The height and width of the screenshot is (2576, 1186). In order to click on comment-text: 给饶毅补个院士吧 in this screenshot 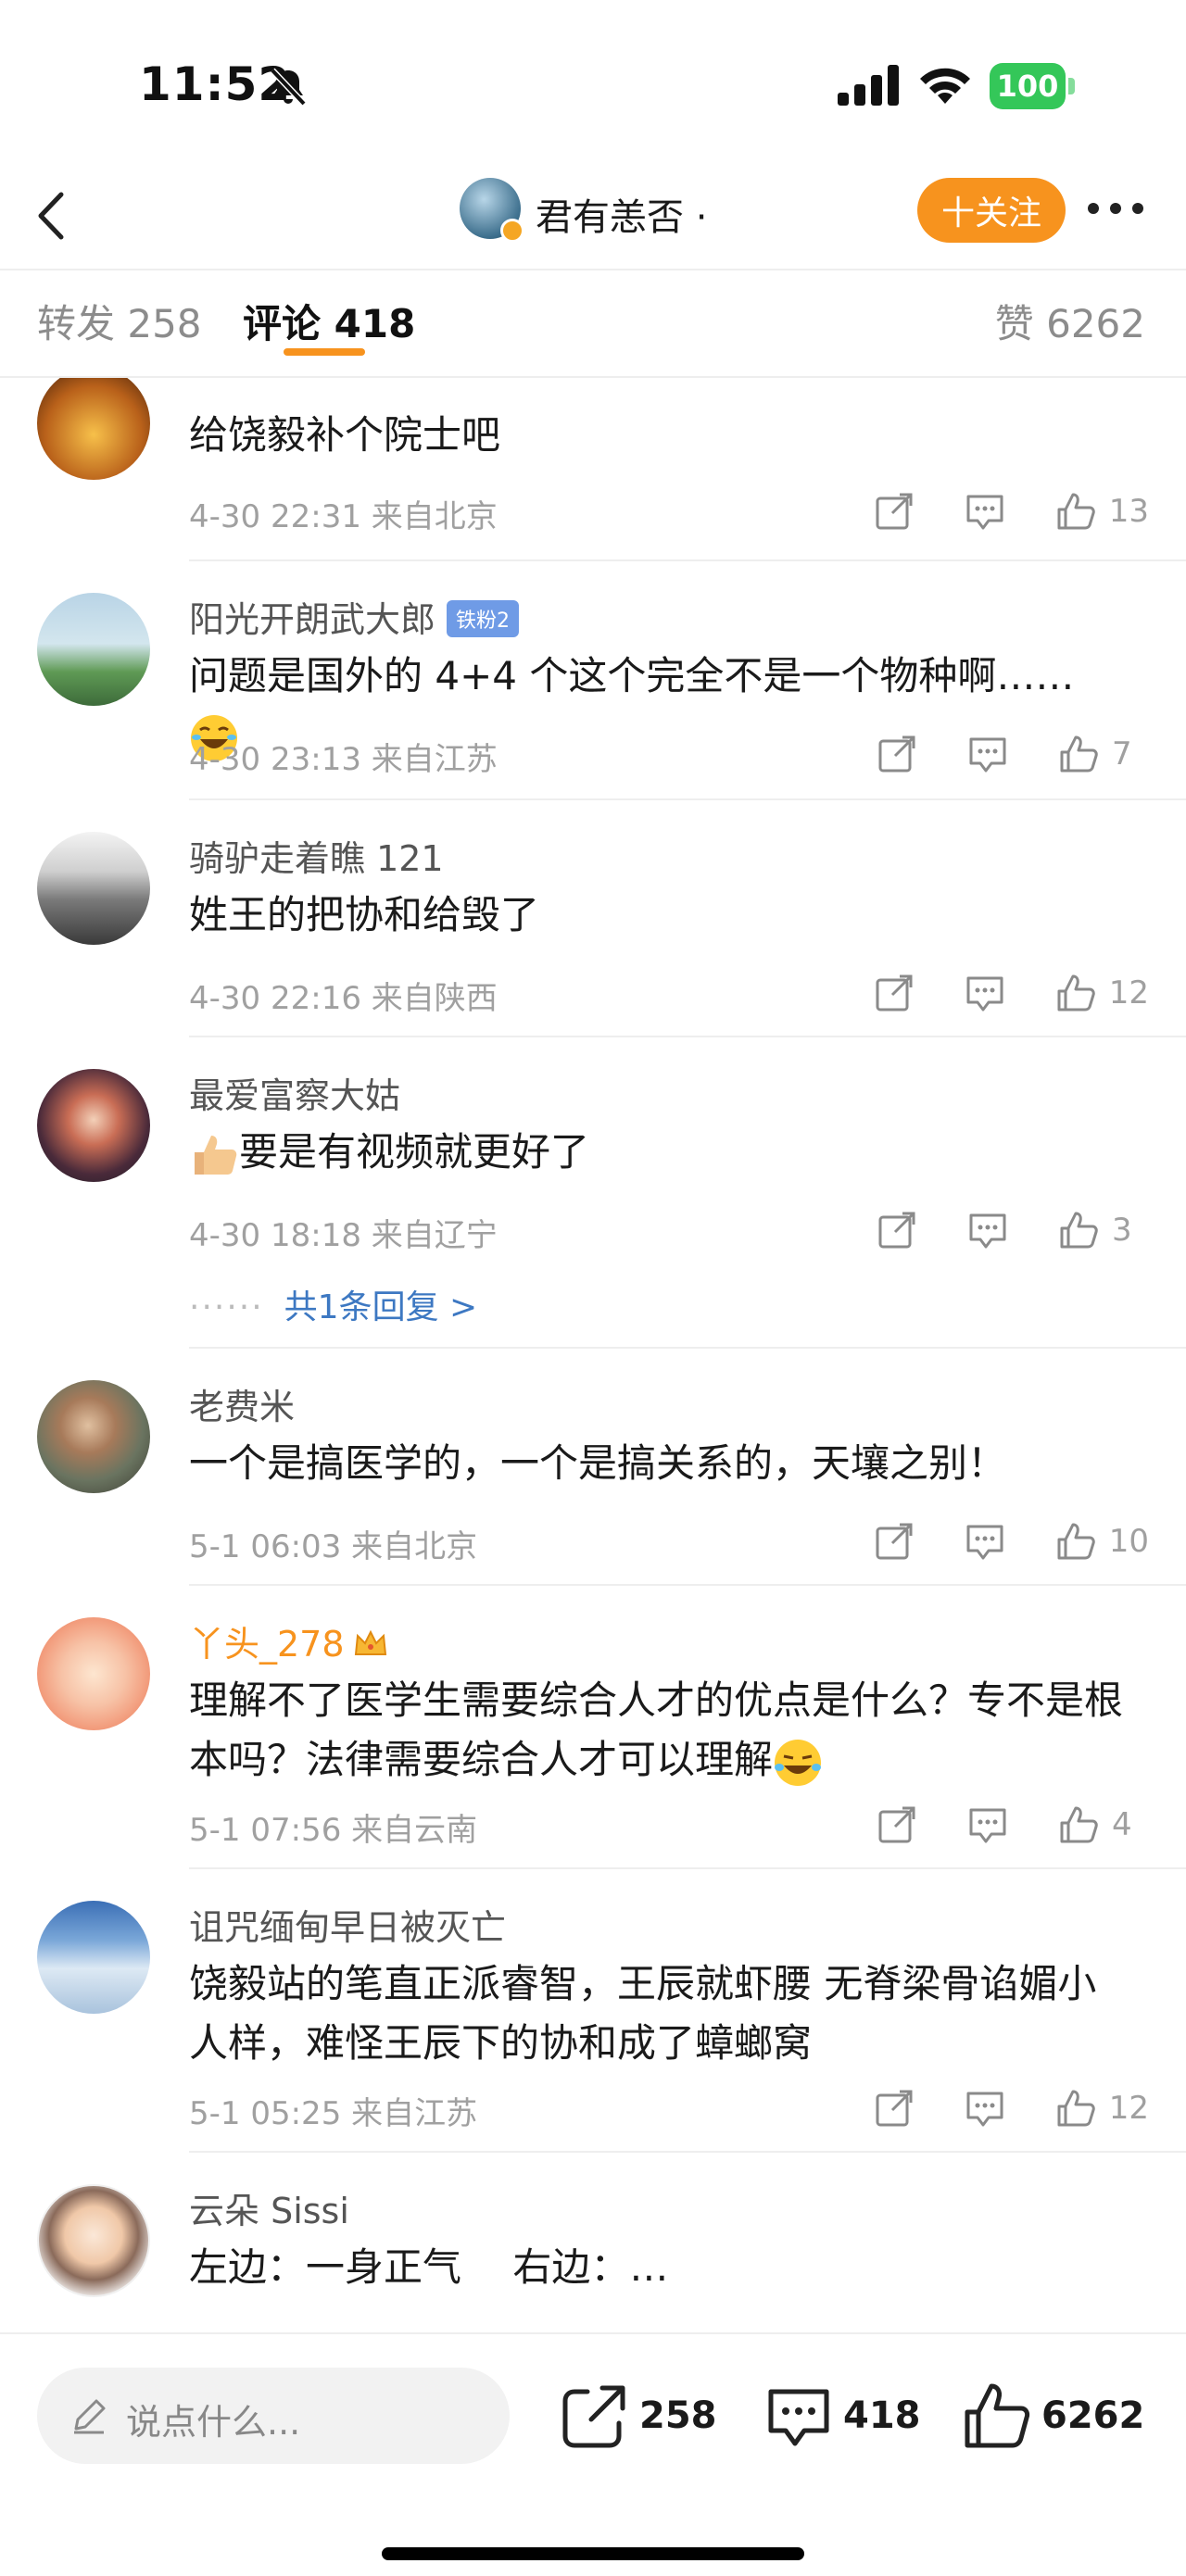, I will do `click(345, 435)`.